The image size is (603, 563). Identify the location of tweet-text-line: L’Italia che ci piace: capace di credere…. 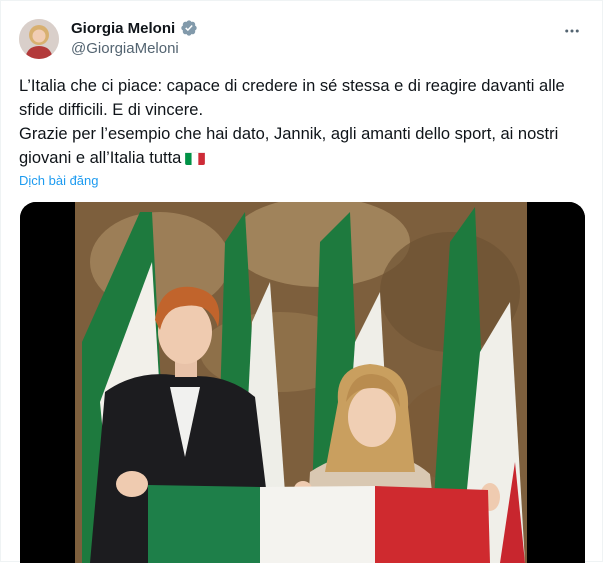
(292, 98).